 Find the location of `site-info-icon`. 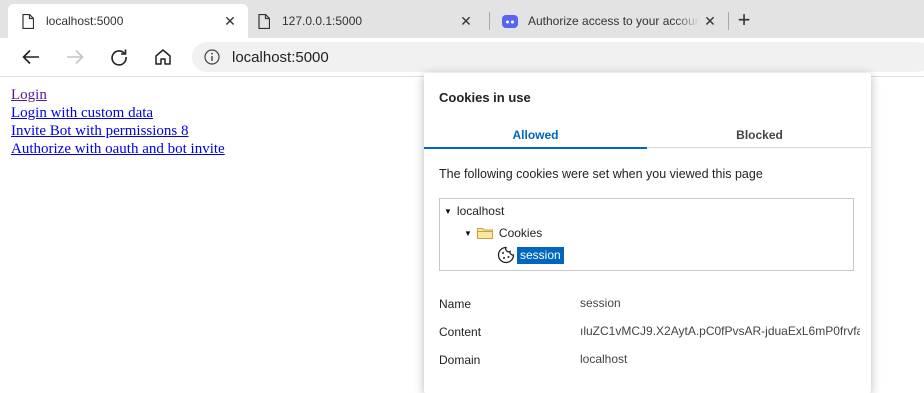

site-info-icon is located at coordinates (212, 57).